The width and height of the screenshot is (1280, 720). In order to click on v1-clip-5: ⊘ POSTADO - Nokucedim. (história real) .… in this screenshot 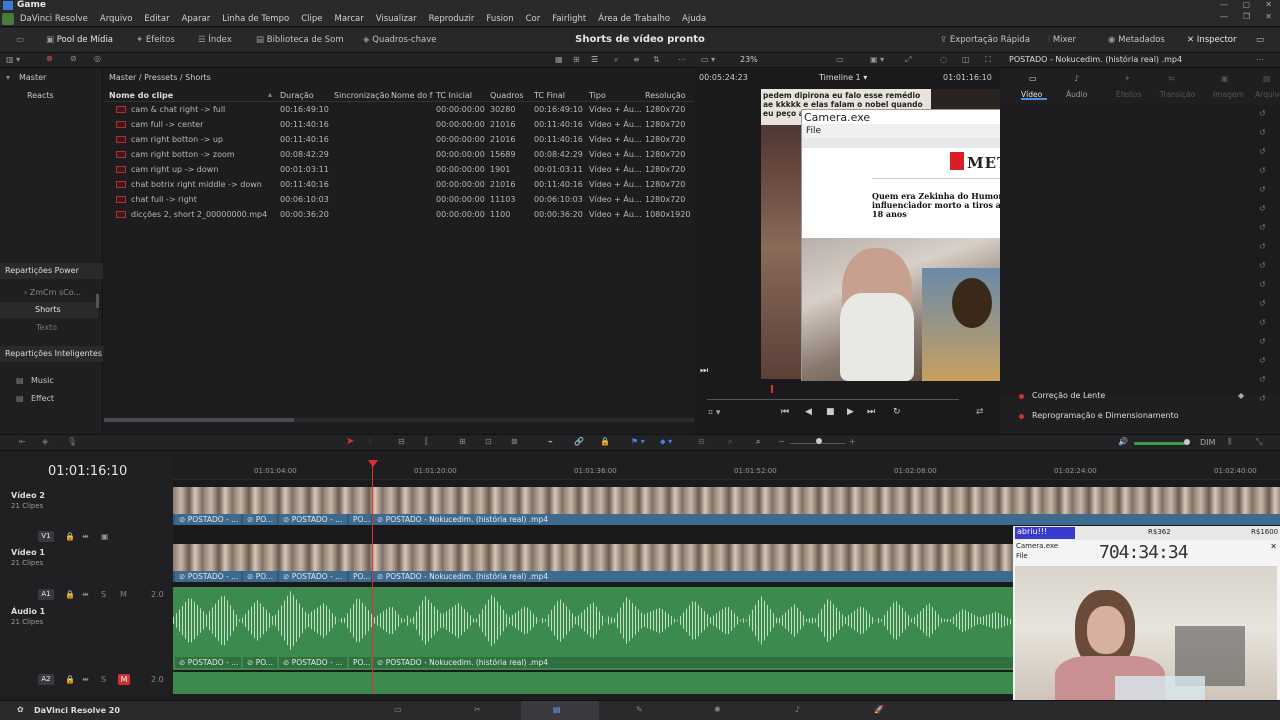, I will do `click(693, 576)`.